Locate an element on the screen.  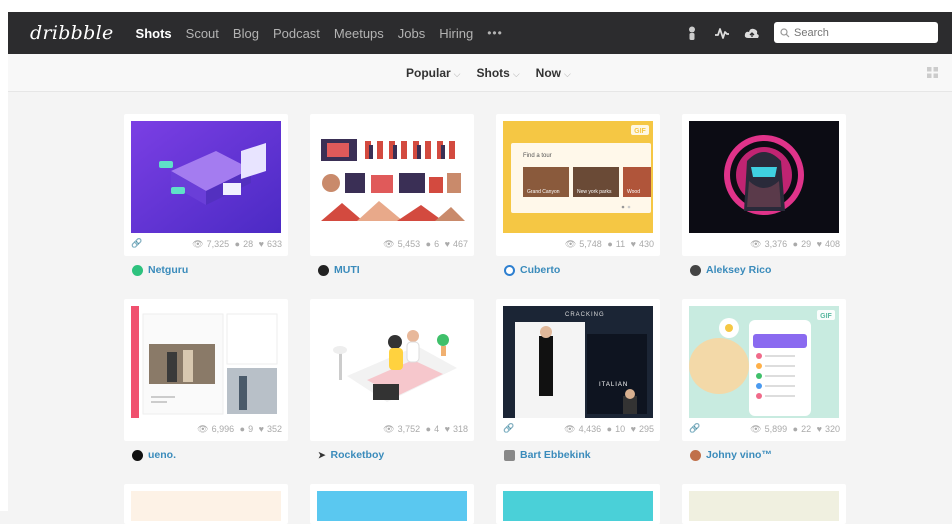
author-name: Cuberto is located at coordinates (540, 270).